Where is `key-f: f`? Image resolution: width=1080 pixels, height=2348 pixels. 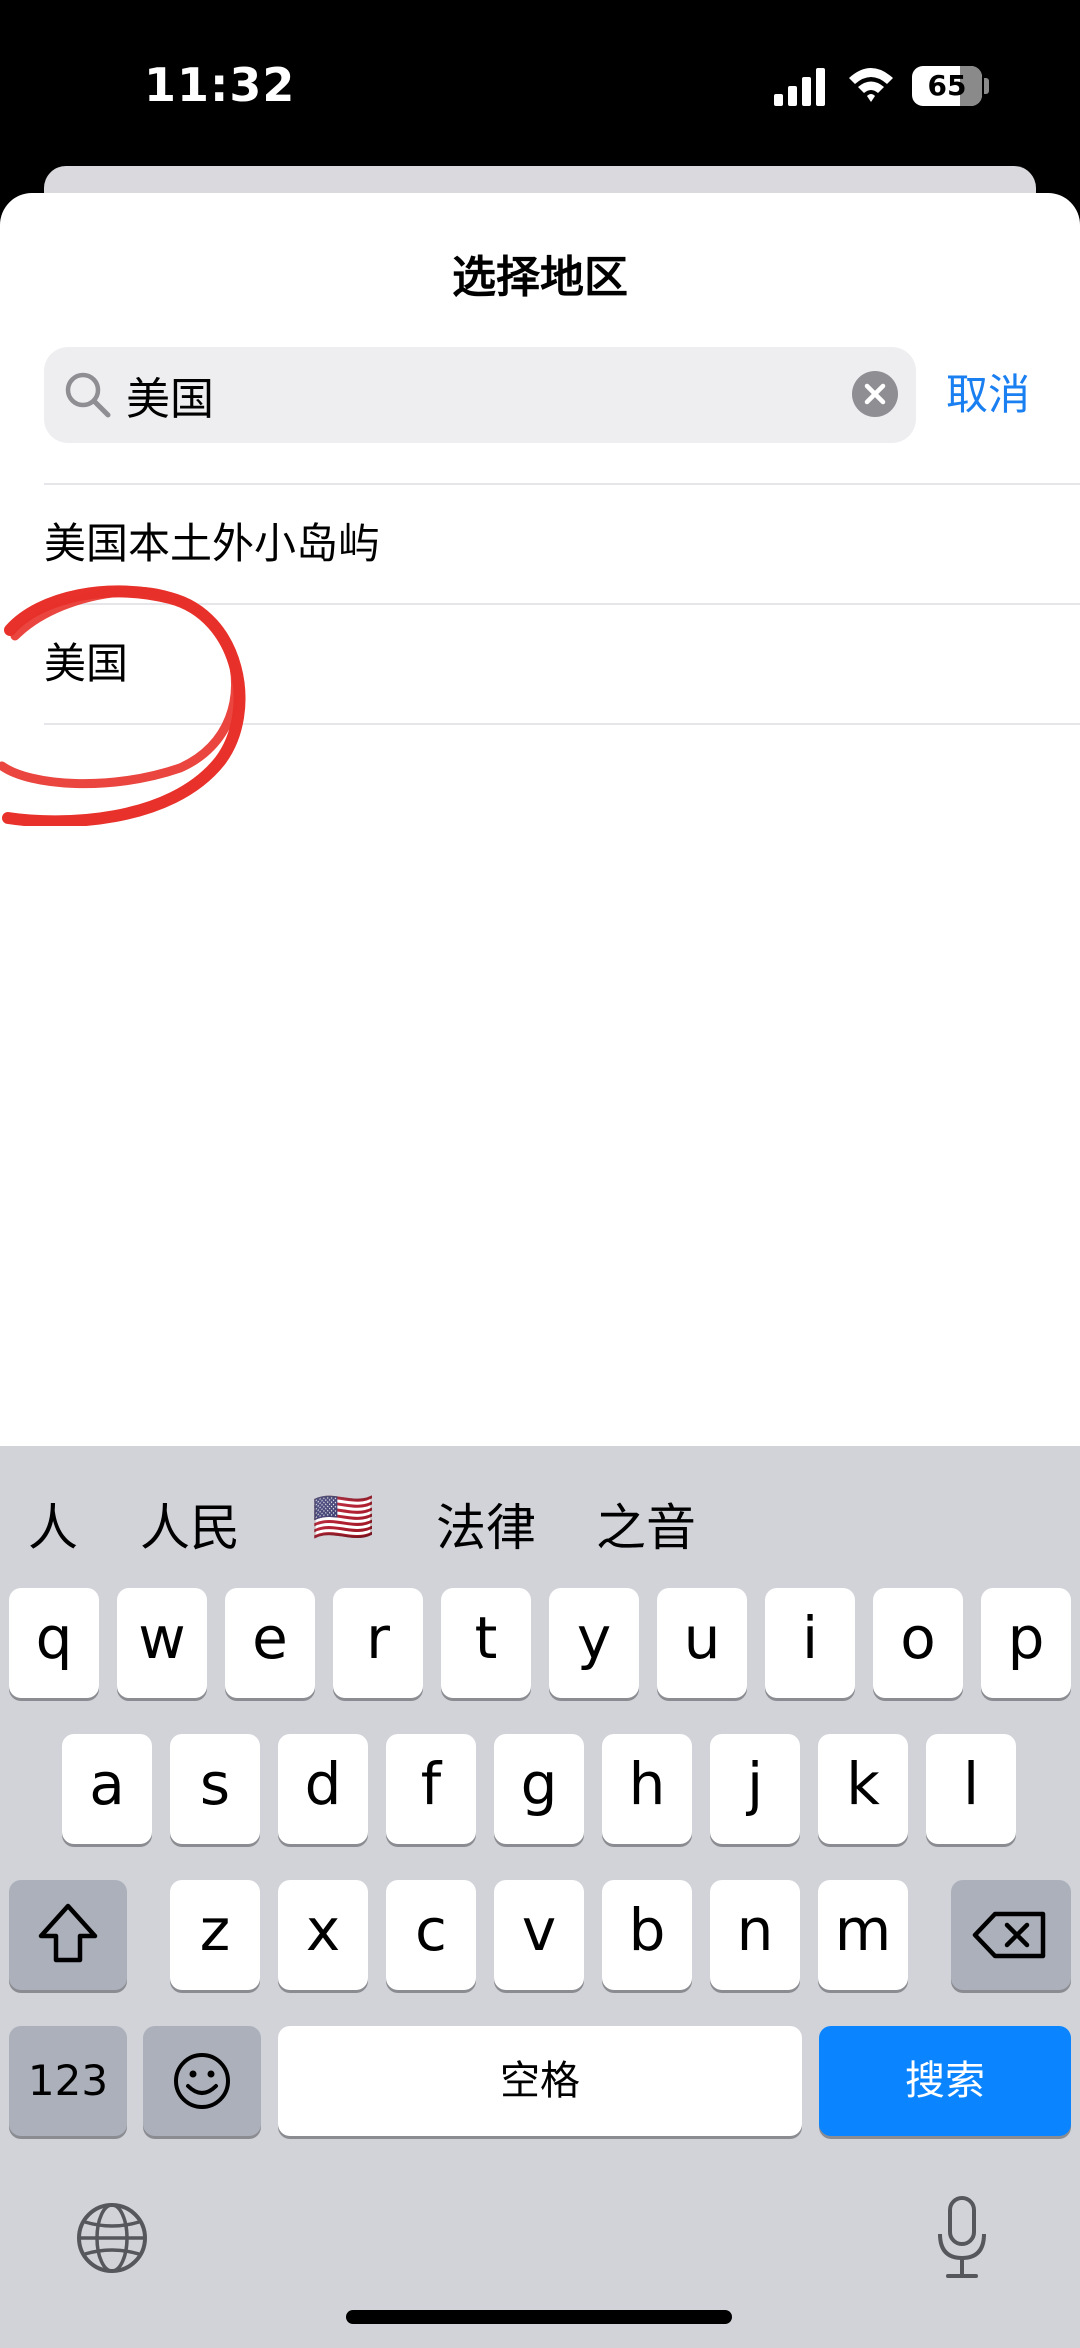
key-f: f is located at coordinates (431, 1789).